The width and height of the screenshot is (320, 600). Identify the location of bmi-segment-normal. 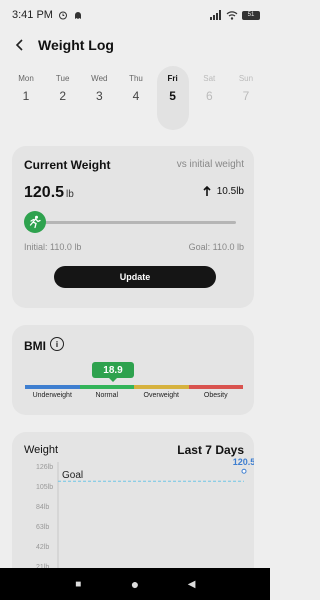
(106, 387).